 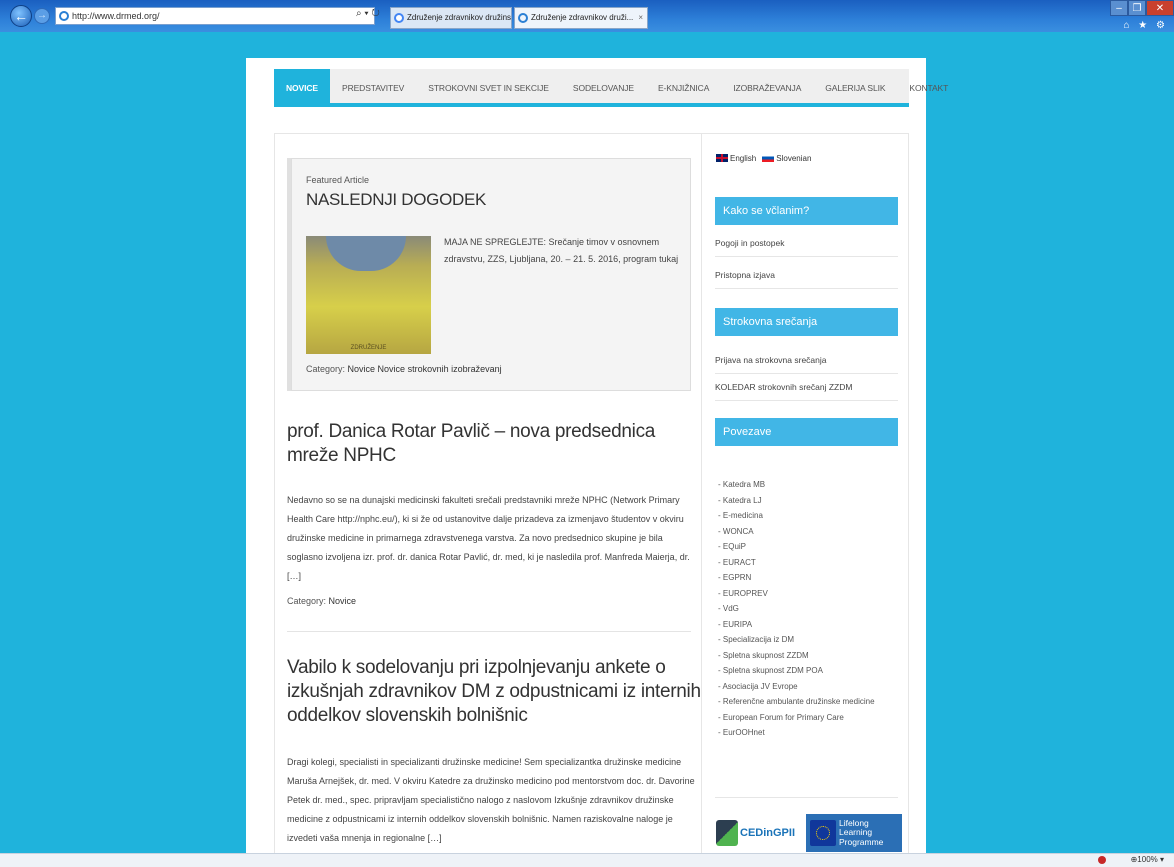 I want to click on logo-line: Learning, so click(x=856, y=832).